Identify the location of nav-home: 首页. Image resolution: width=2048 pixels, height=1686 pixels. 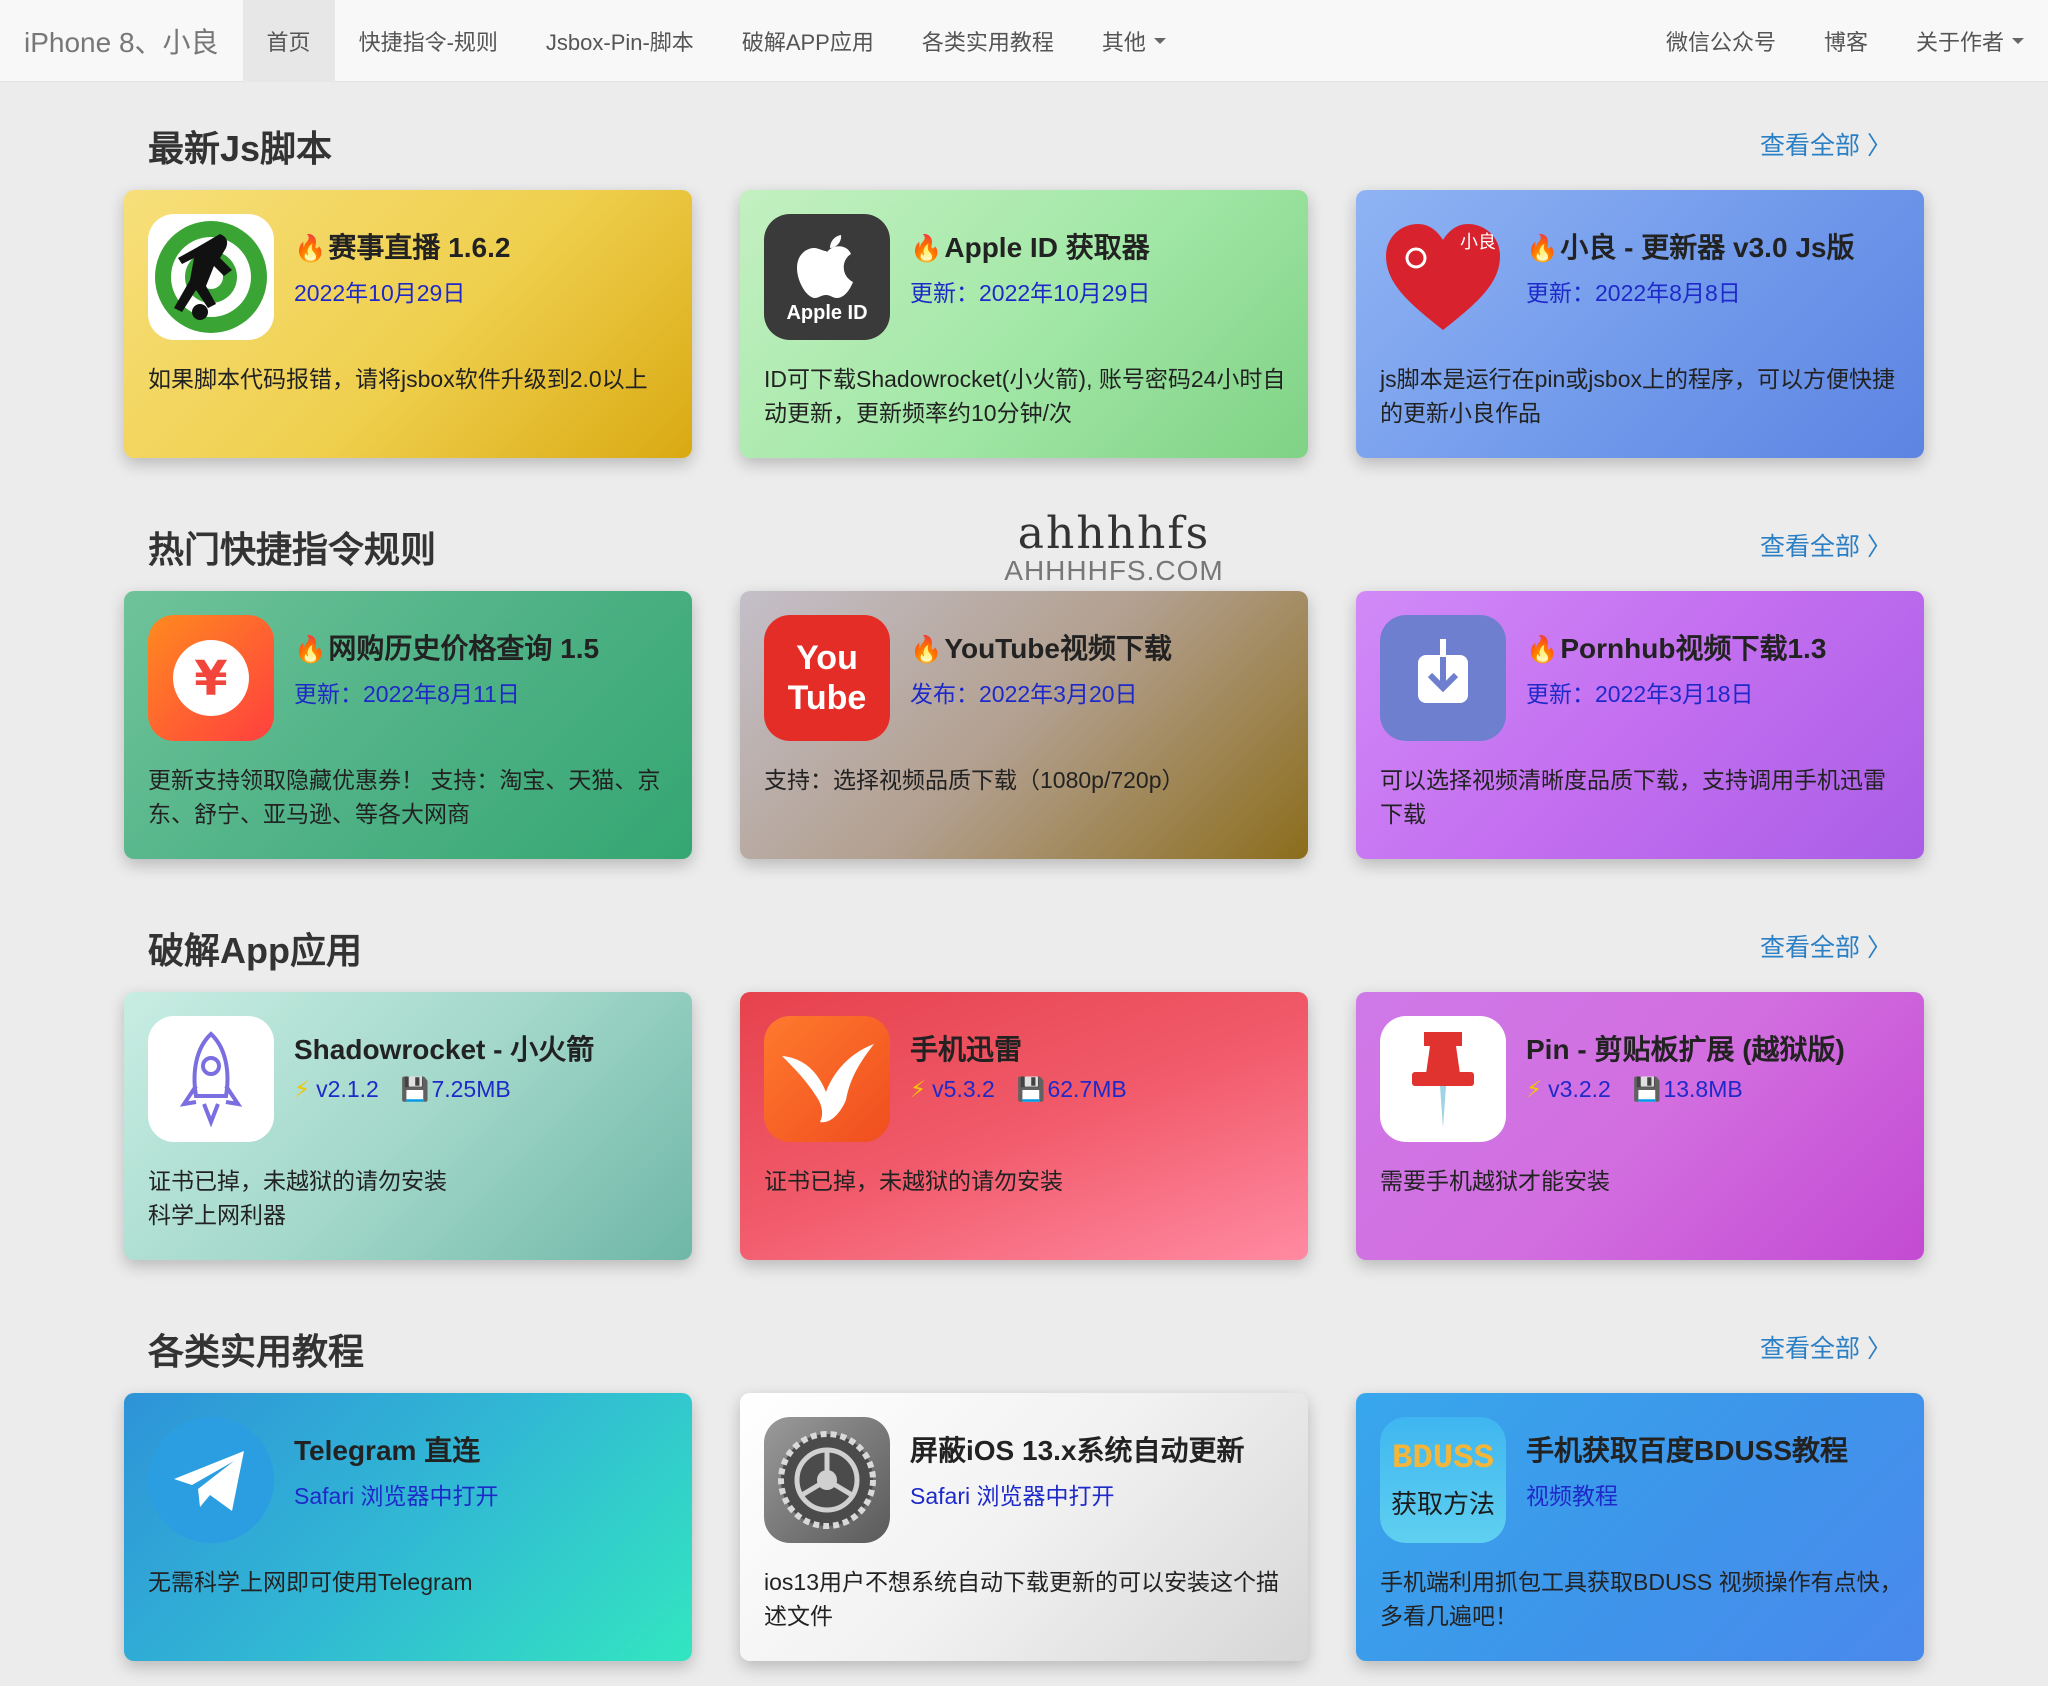
(288, 41).